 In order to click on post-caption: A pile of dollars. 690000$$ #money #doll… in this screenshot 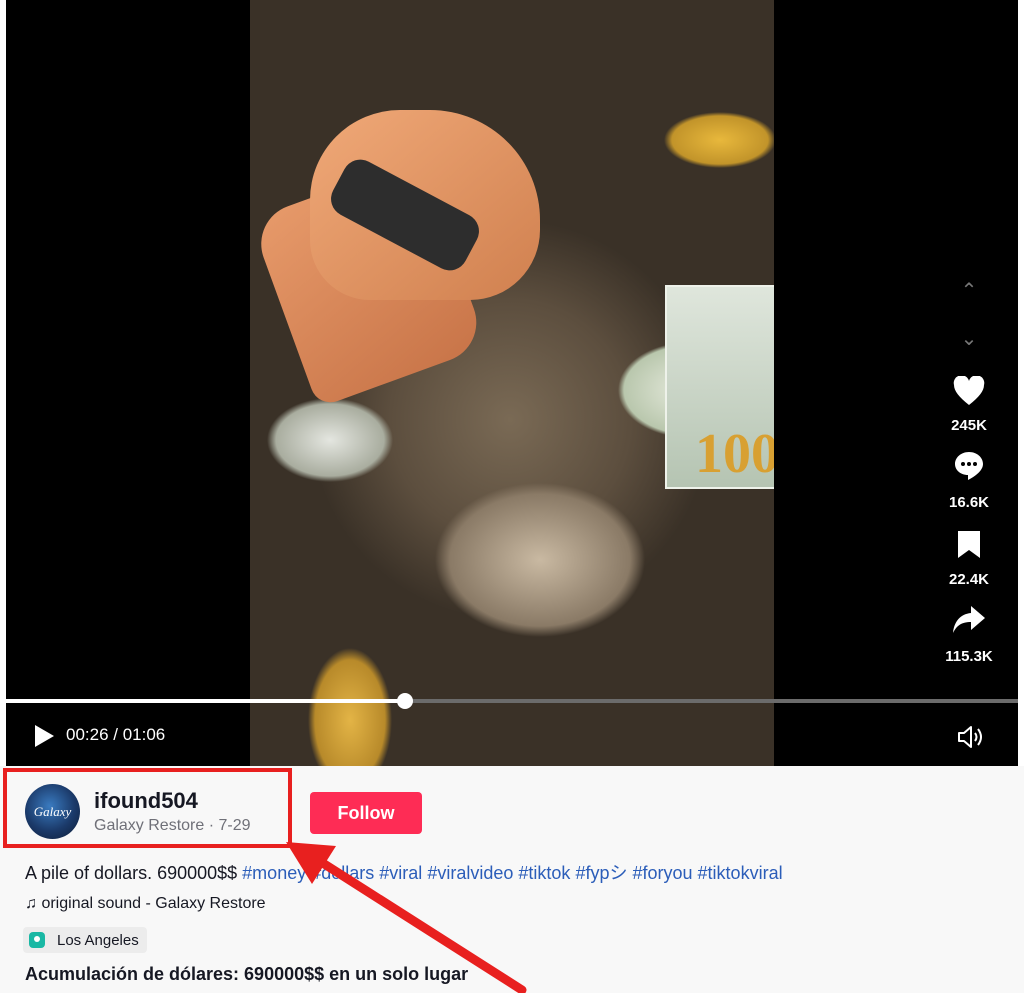, I will do `click(404, 872)`.